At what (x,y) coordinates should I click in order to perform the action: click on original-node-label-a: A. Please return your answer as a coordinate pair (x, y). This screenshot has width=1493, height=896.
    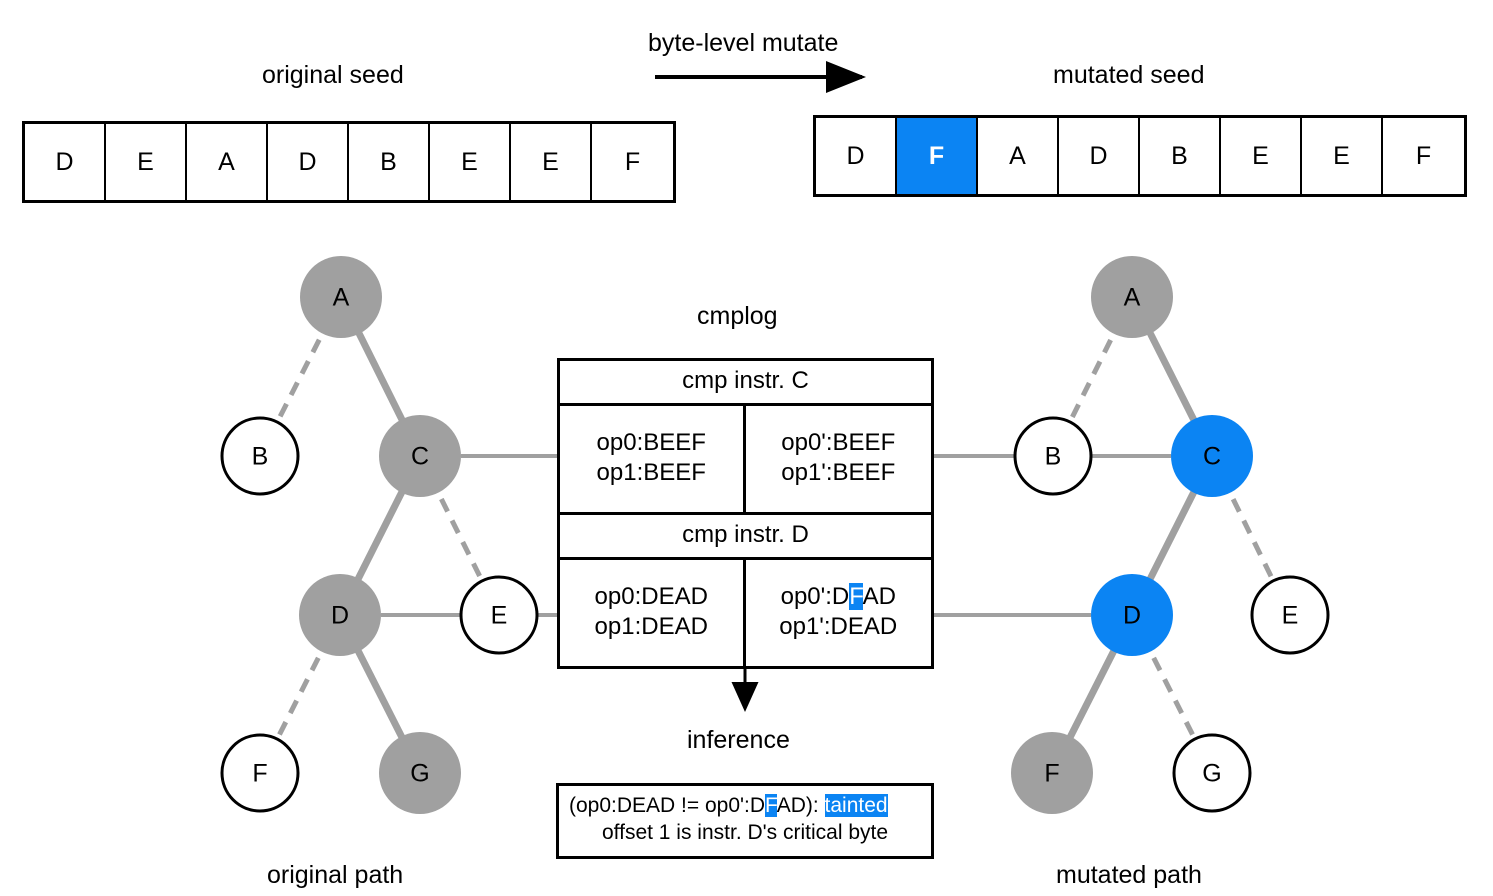
    Looking at the image, I should click on (341, 297).